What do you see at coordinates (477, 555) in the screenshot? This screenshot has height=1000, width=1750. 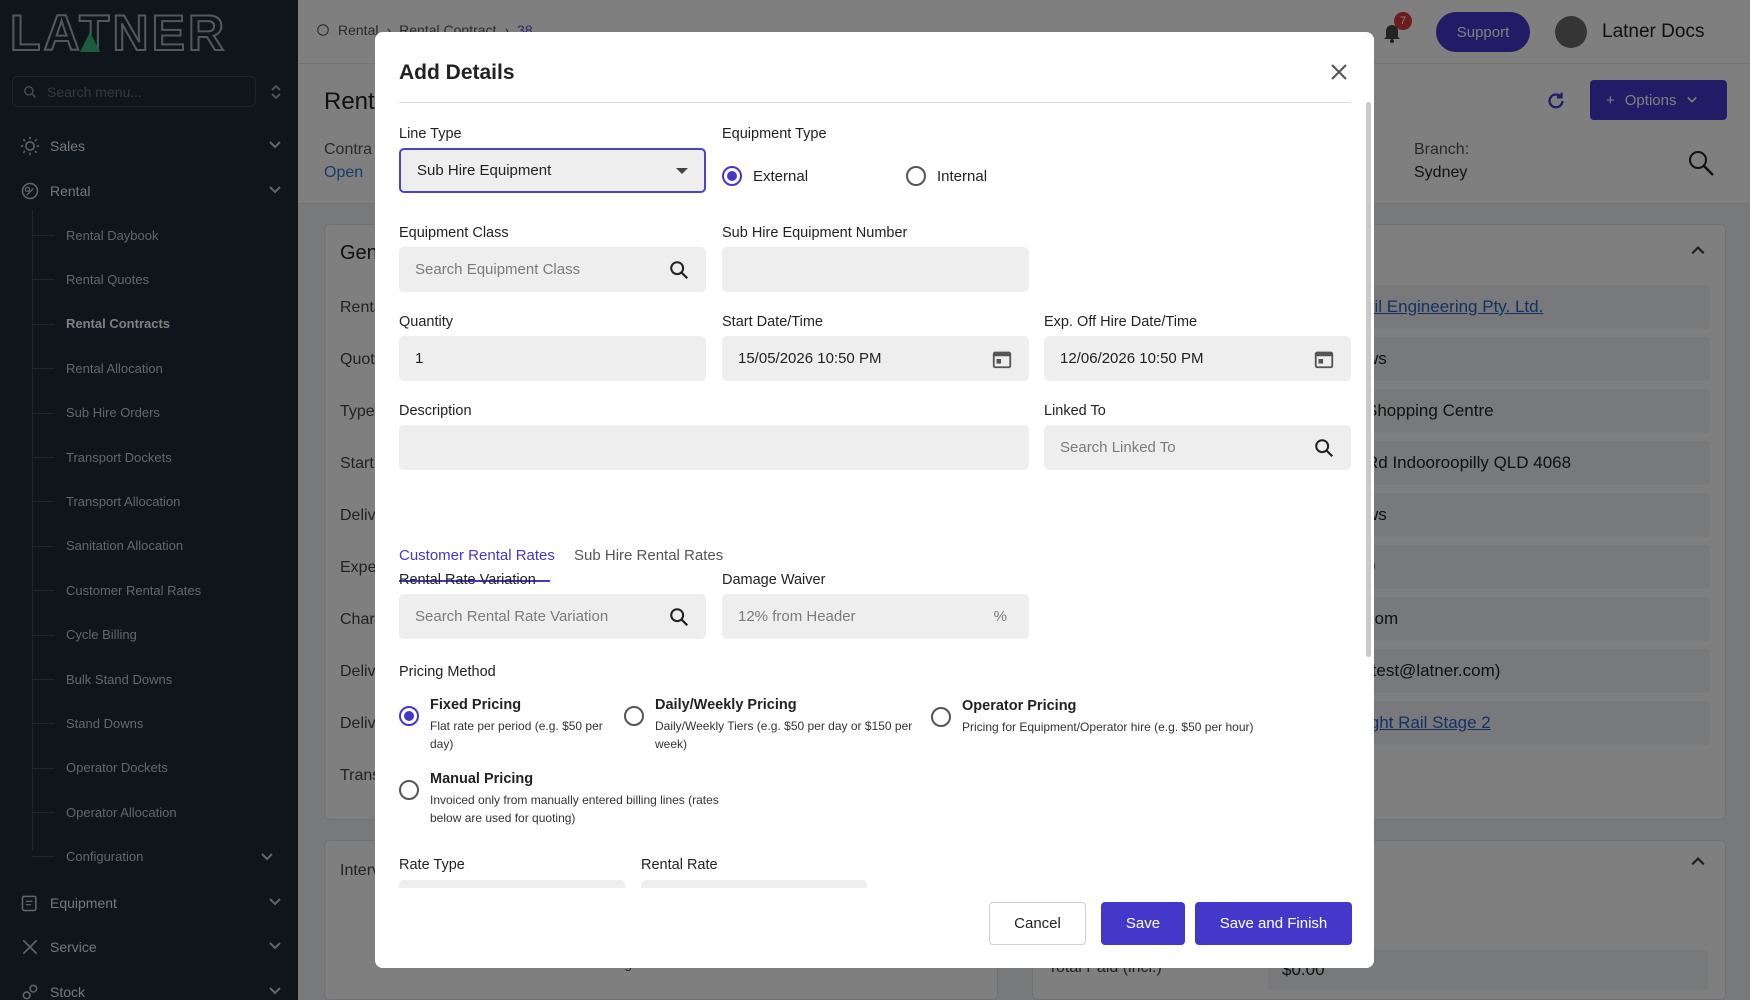 I see `tab-customer-rental-rates: Customer Rental Rates` at bounding box center [477, 555].